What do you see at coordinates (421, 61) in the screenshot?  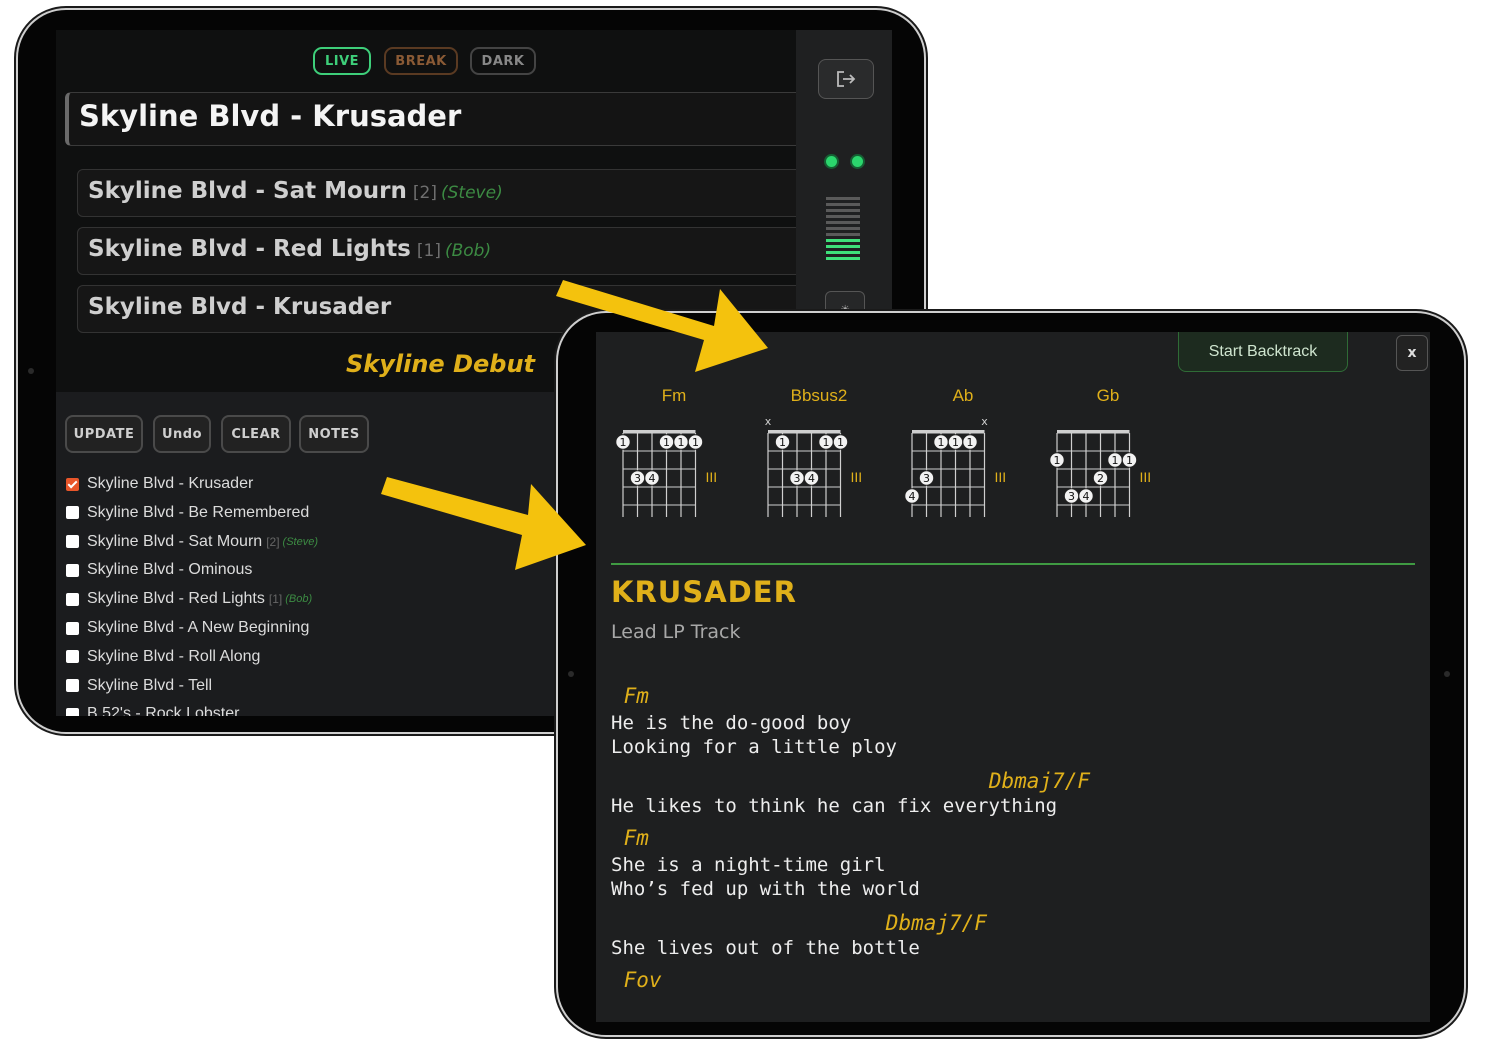 I see `mode-break-button: BREAK` at bounding box center [421, 61].